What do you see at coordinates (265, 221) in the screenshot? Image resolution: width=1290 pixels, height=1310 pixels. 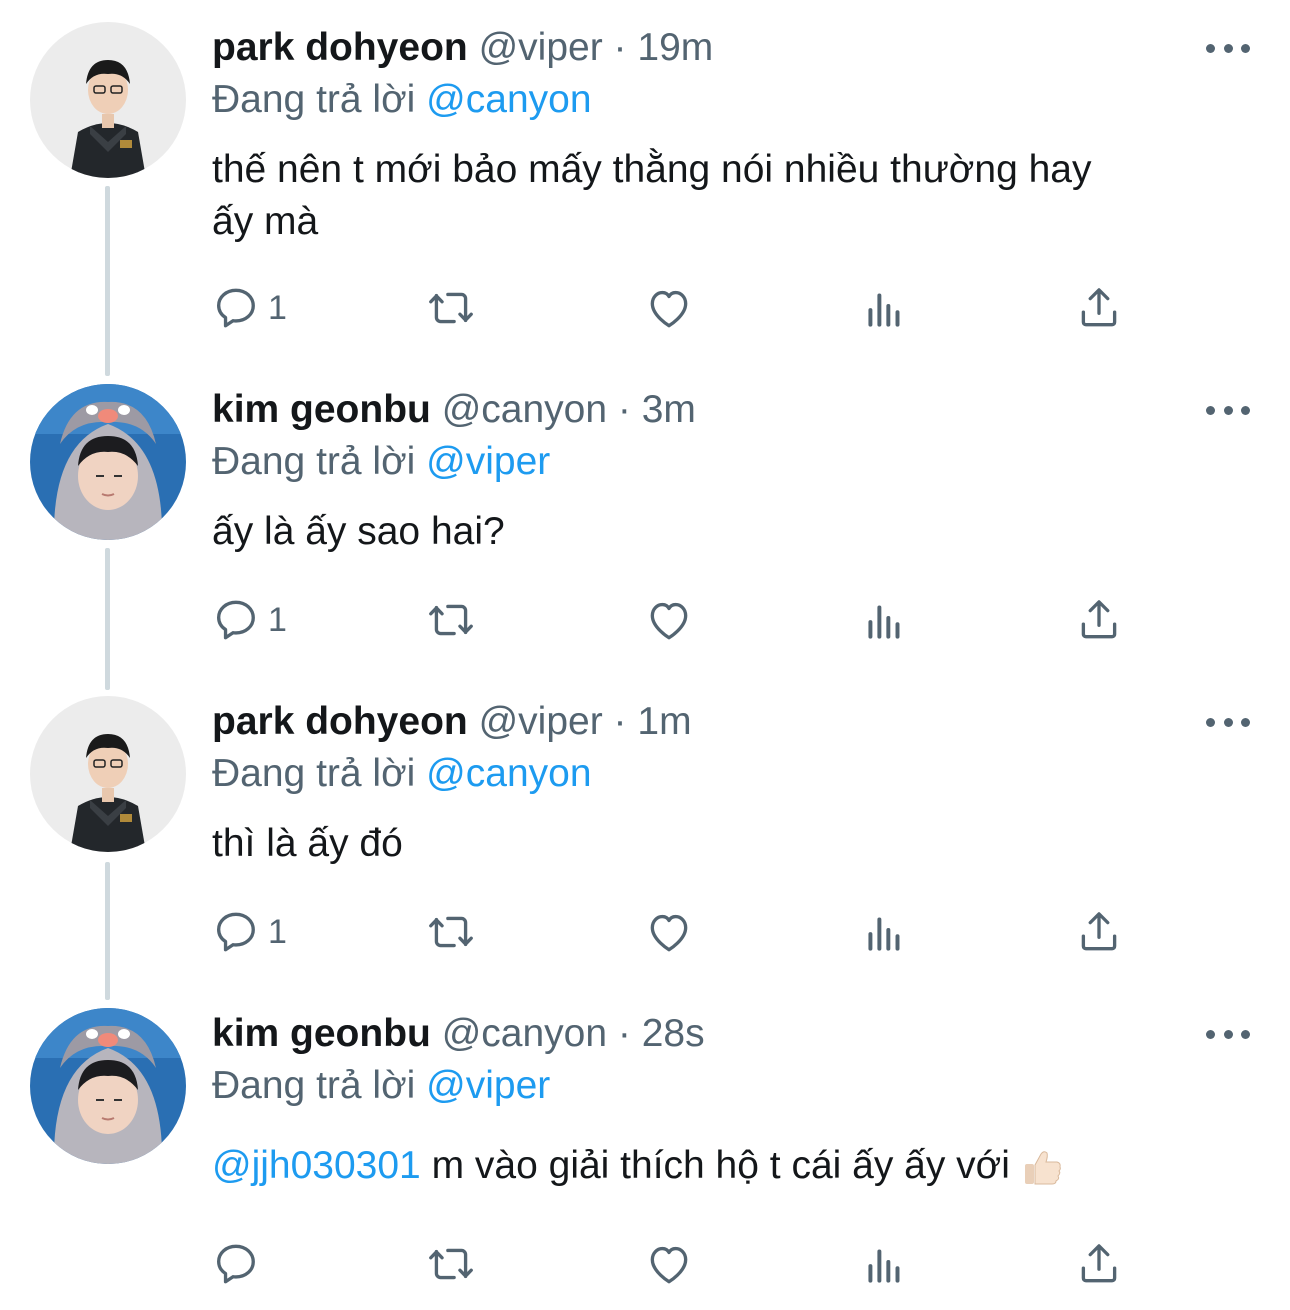 I see `tweet-text-line: ấy mà` at bounding box center [265, 221].